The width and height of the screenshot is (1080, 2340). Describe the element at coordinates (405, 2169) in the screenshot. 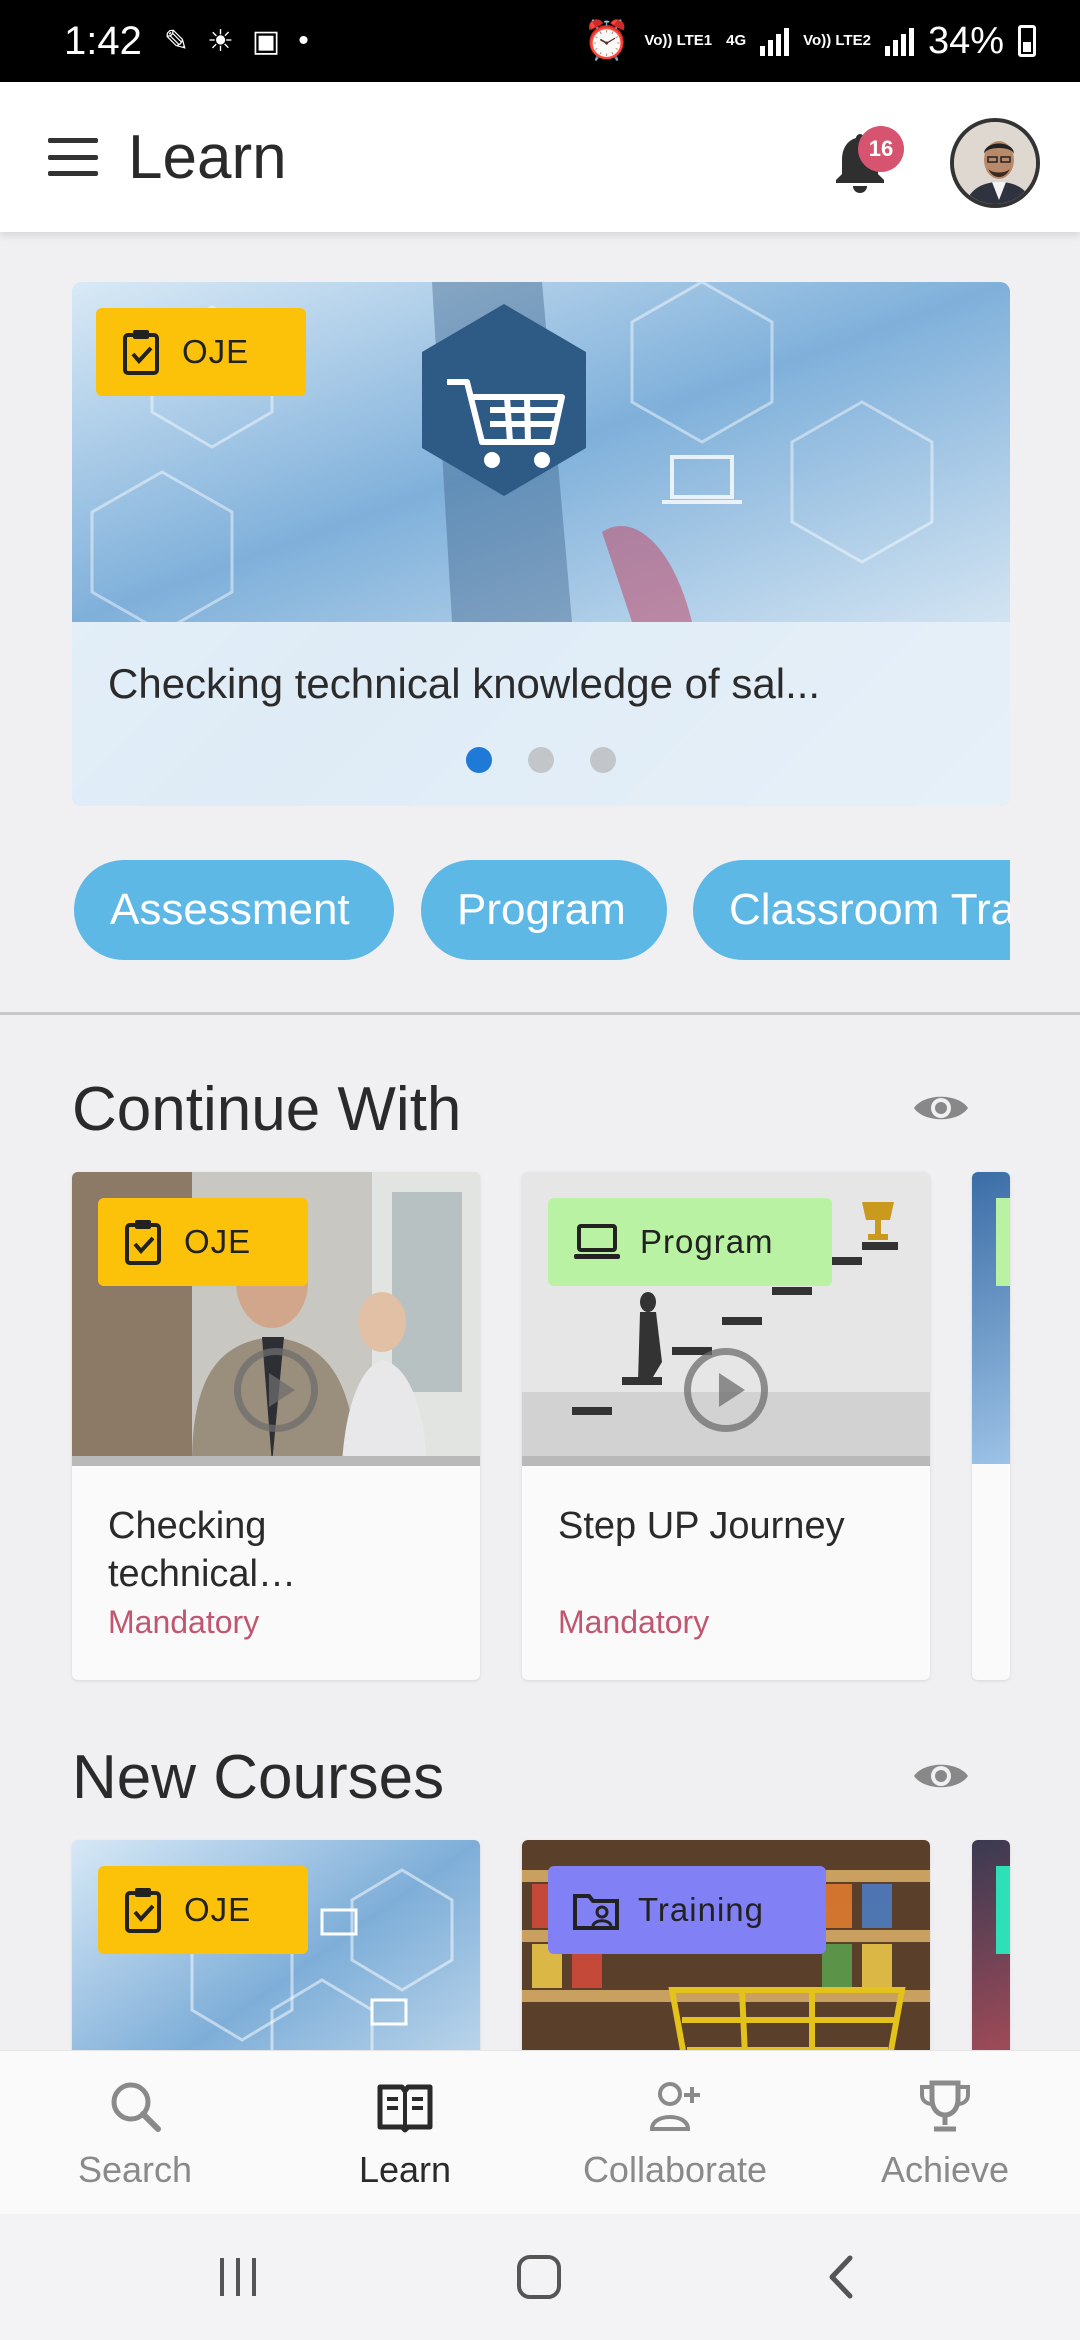

I see `nav-label: Learn` at that location.